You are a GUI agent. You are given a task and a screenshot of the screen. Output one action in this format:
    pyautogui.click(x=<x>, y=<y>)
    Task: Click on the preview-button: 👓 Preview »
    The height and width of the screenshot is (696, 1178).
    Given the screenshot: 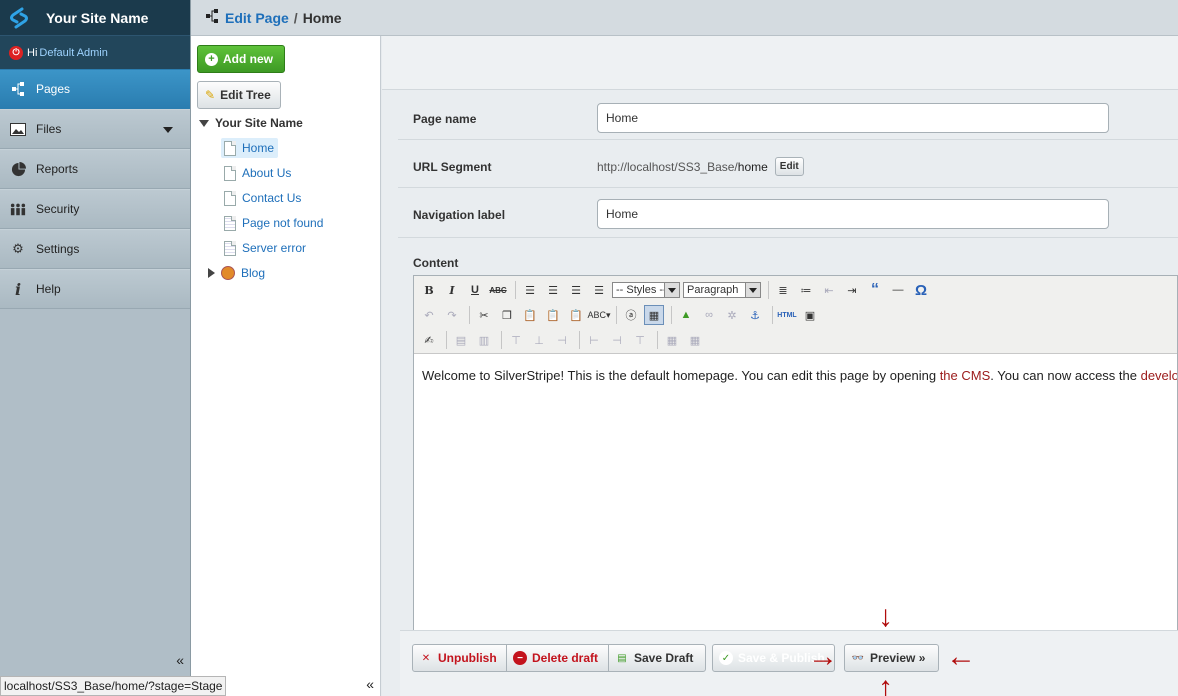 What is the action you would take?
    pyautogui.click(x=891, y=658)
    